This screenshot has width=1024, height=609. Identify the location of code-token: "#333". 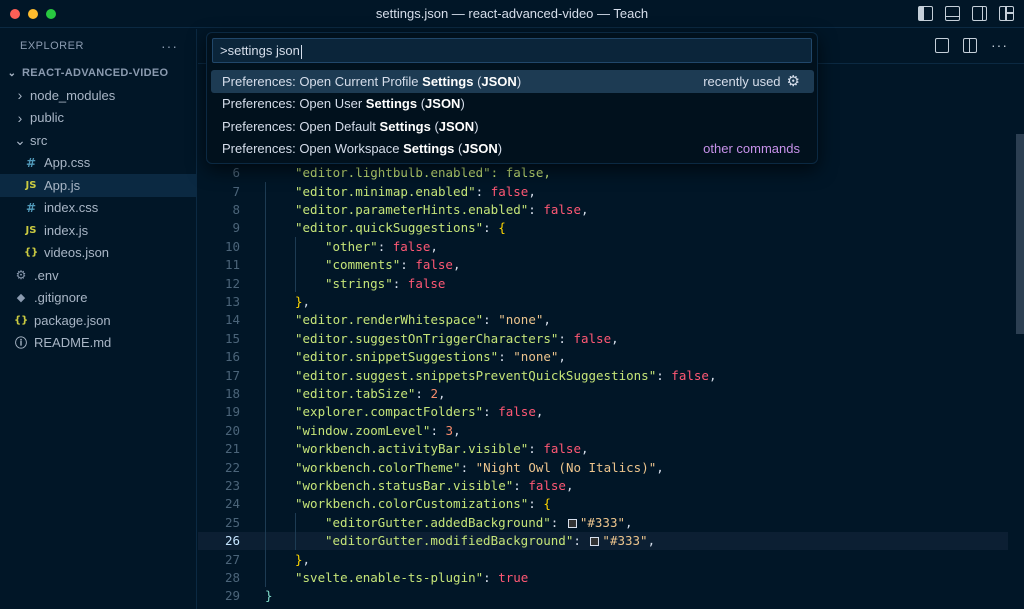
(625, 541).